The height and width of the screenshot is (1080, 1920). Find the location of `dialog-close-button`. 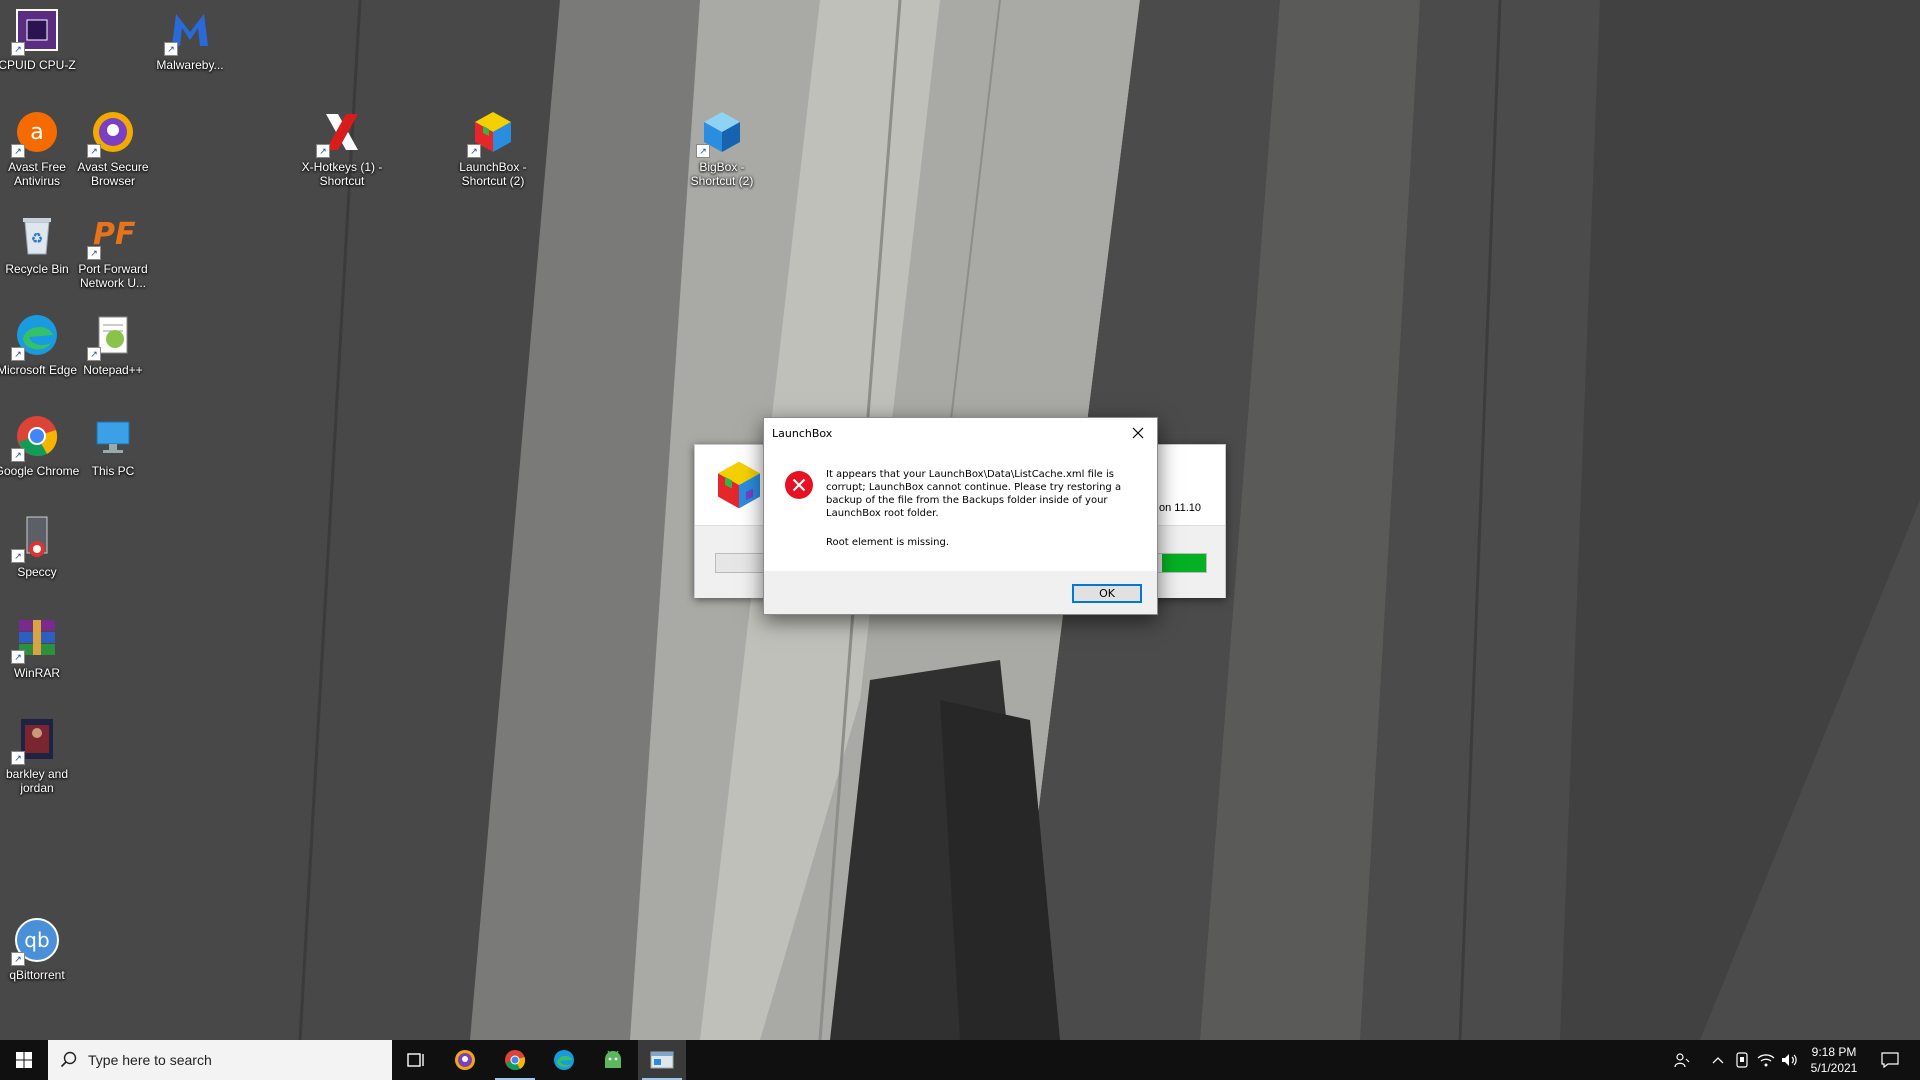

dialog-close-button is located at coordinates (1138, 433).